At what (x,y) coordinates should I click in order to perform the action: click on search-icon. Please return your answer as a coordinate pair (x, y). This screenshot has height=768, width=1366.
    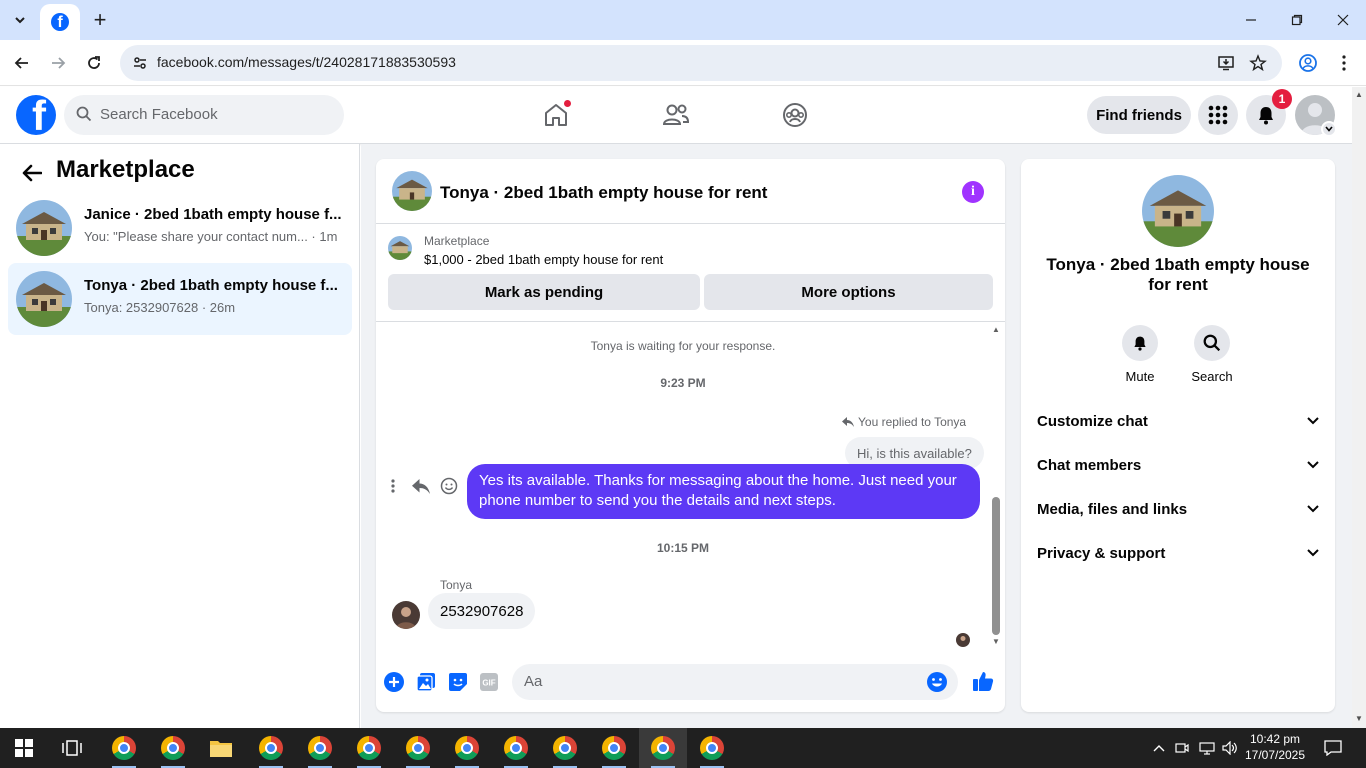
    Looking at the image, I should click on (1212, 343).